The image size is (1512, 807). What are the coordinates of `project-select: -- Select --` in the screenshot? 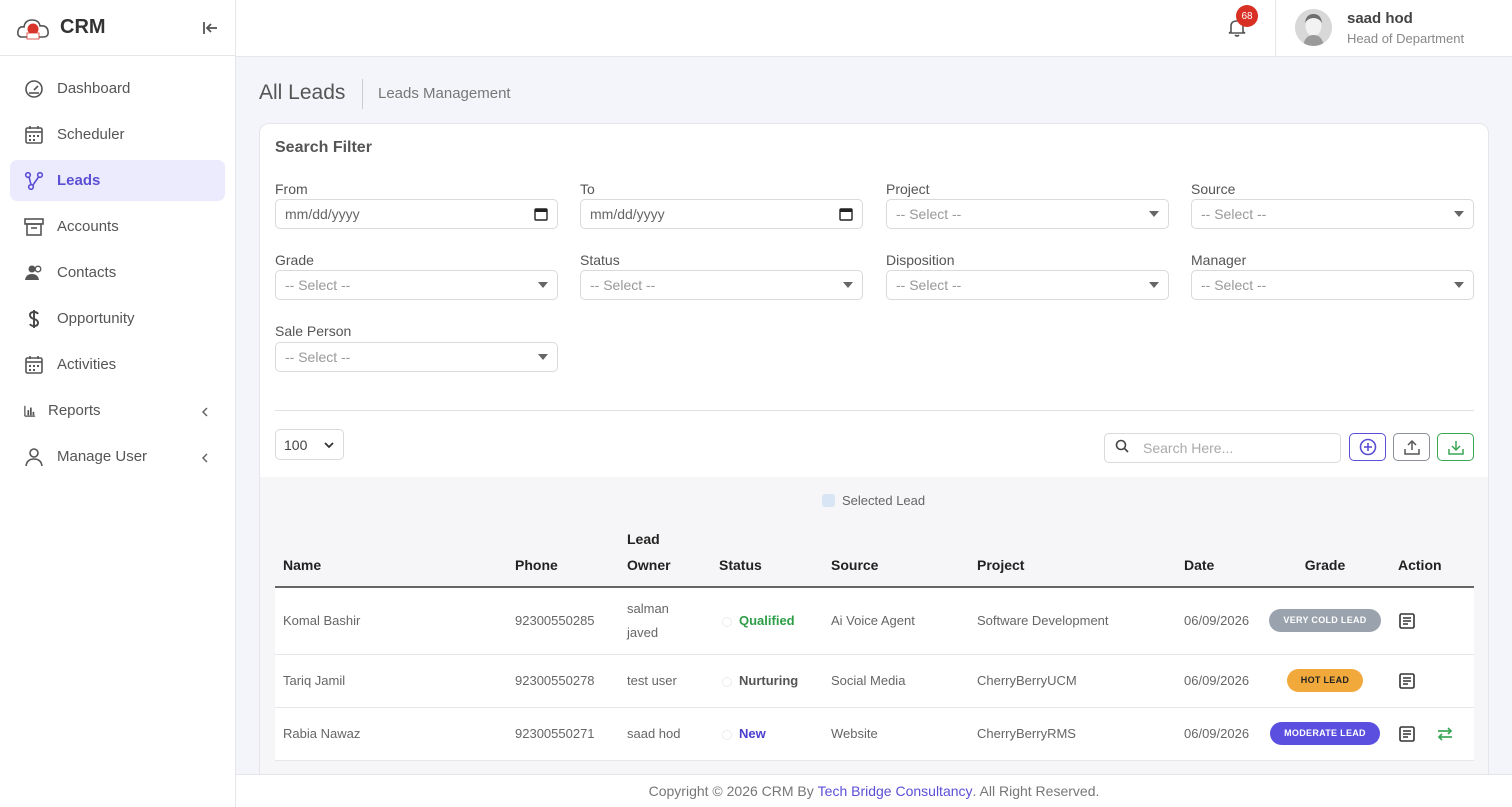 It's located at (1027, 214).